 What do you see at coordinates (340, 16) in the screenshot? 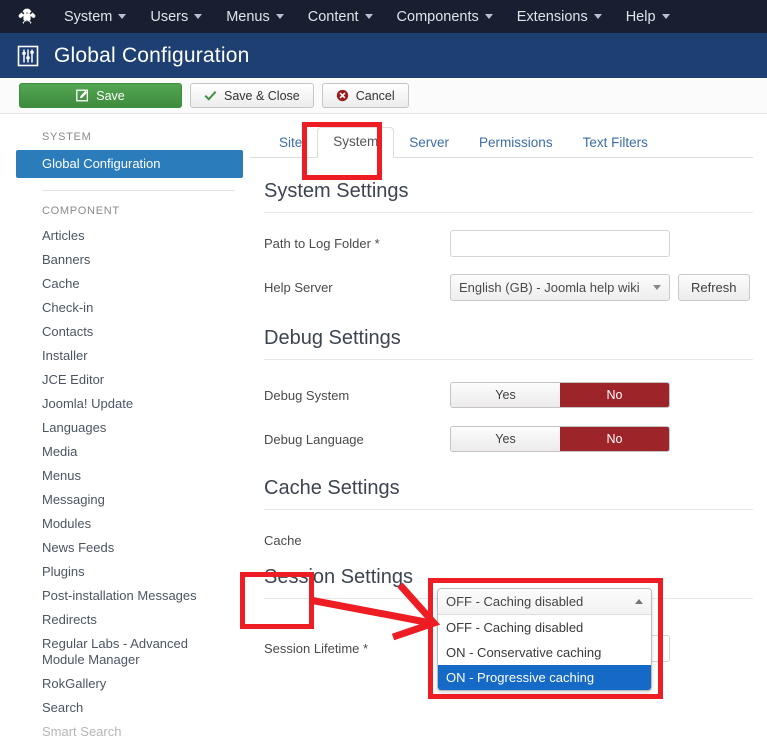
I see `topnav-item-content: Content` at bounding box center [340, 16].